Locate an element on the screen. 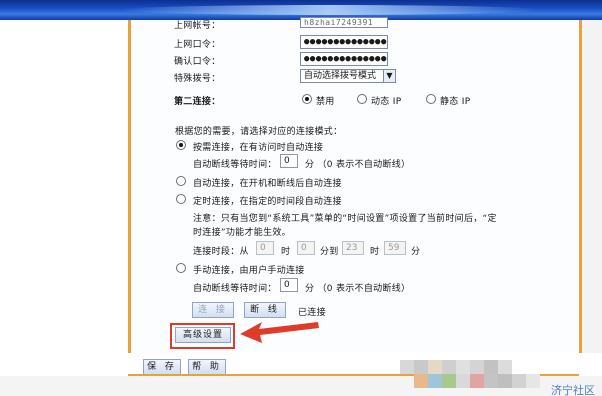 The width and height of the screenshot is (602, 396). arrow-left-icon is located at coordinates (279, 332).